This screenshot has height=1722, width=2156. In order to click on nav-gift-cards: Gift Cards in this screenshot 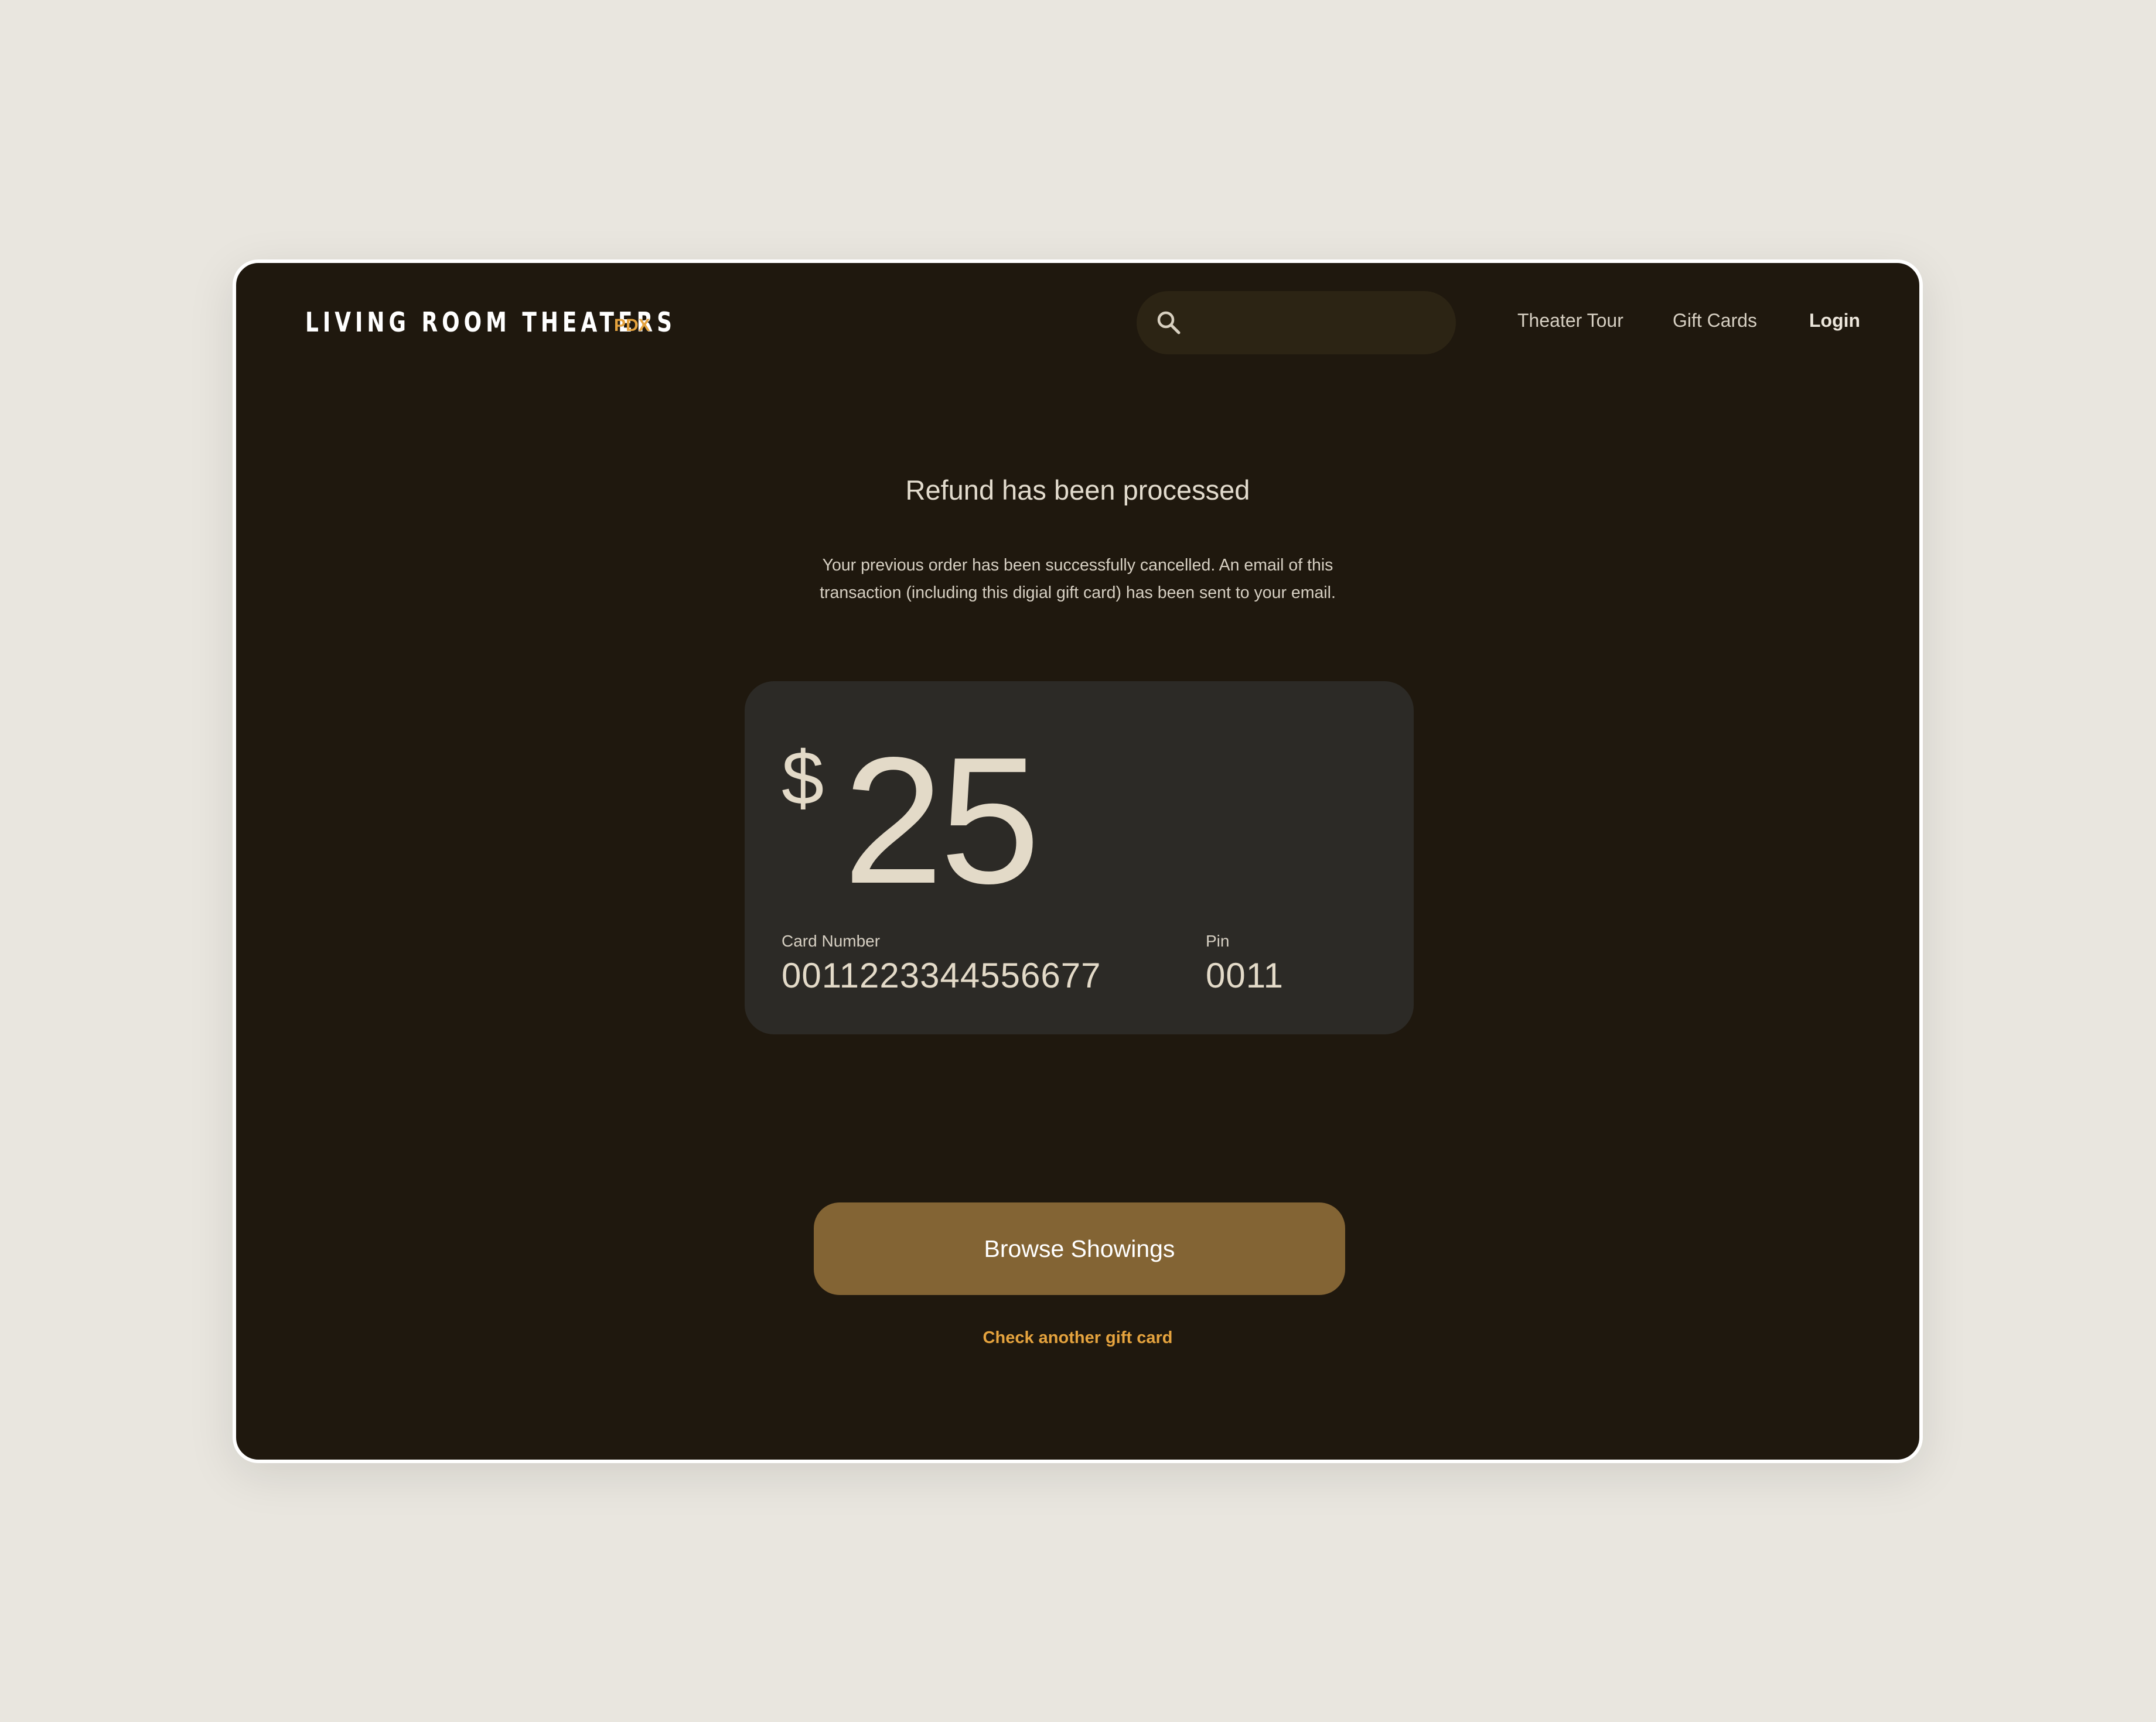, I will do `click(1715, 321)`.